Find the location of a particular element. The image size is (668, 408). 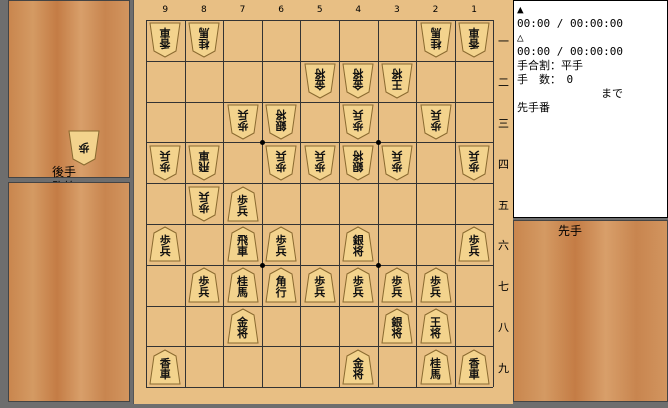

gote-piece: 王将 is located at coordinates (397, 81).